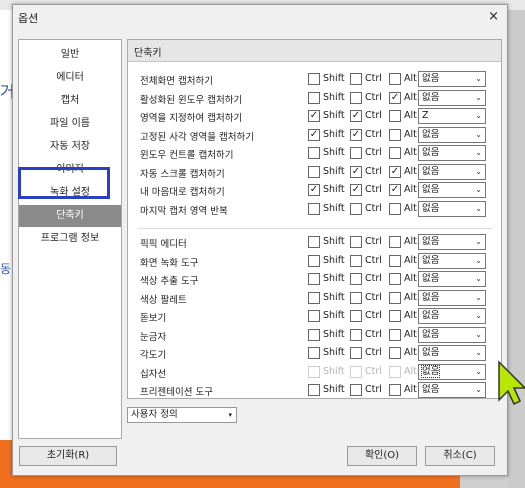  What do you see at coordinates (154, 414) in the screenshot?
I see `profile-value: 사용자 정의` at bounding box center [154, 414].